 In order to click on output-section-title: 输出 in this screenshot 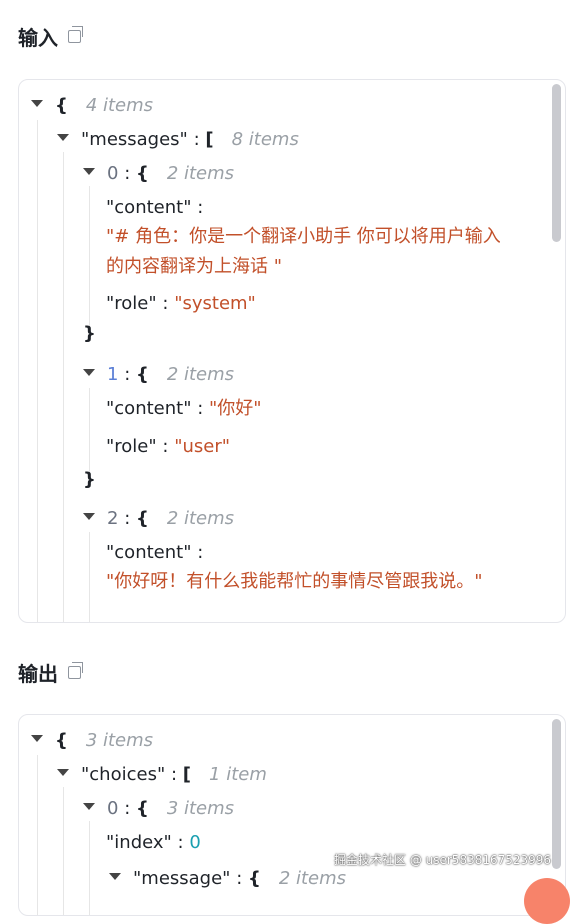, I will do `click(50, 672)`.